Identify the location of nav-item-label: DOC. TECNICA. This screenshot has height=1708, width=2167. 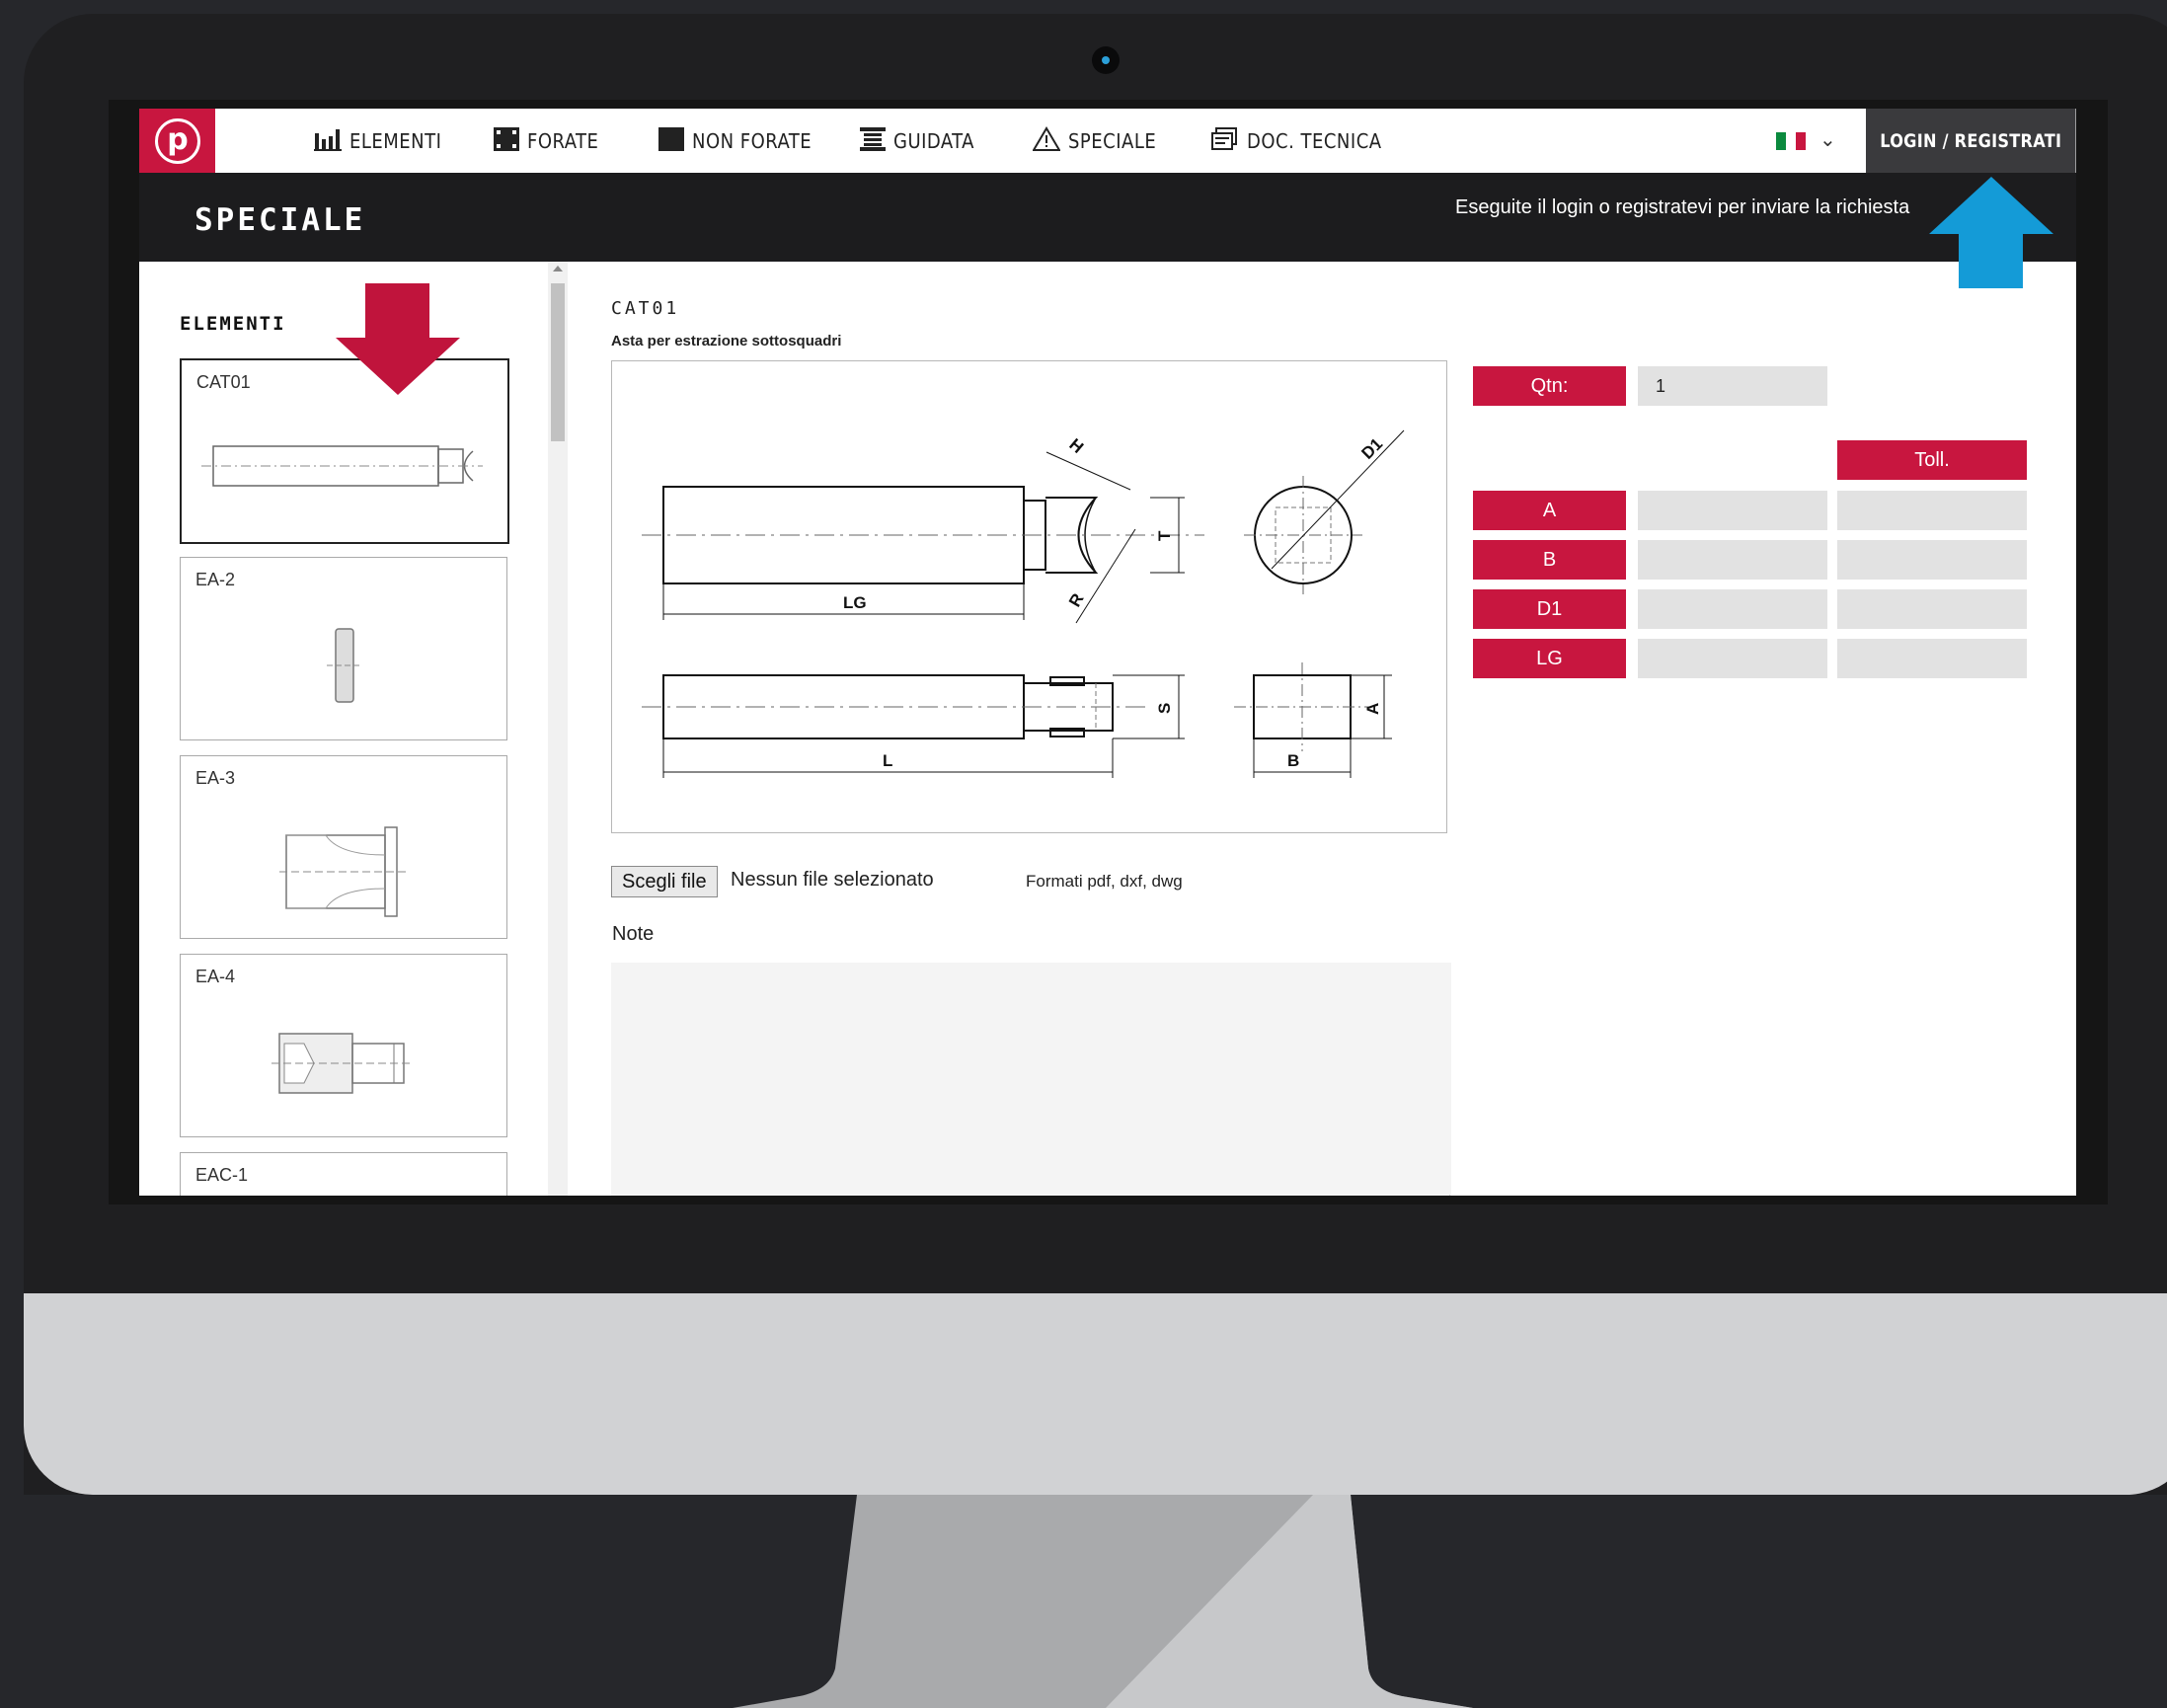
(1314, 141).